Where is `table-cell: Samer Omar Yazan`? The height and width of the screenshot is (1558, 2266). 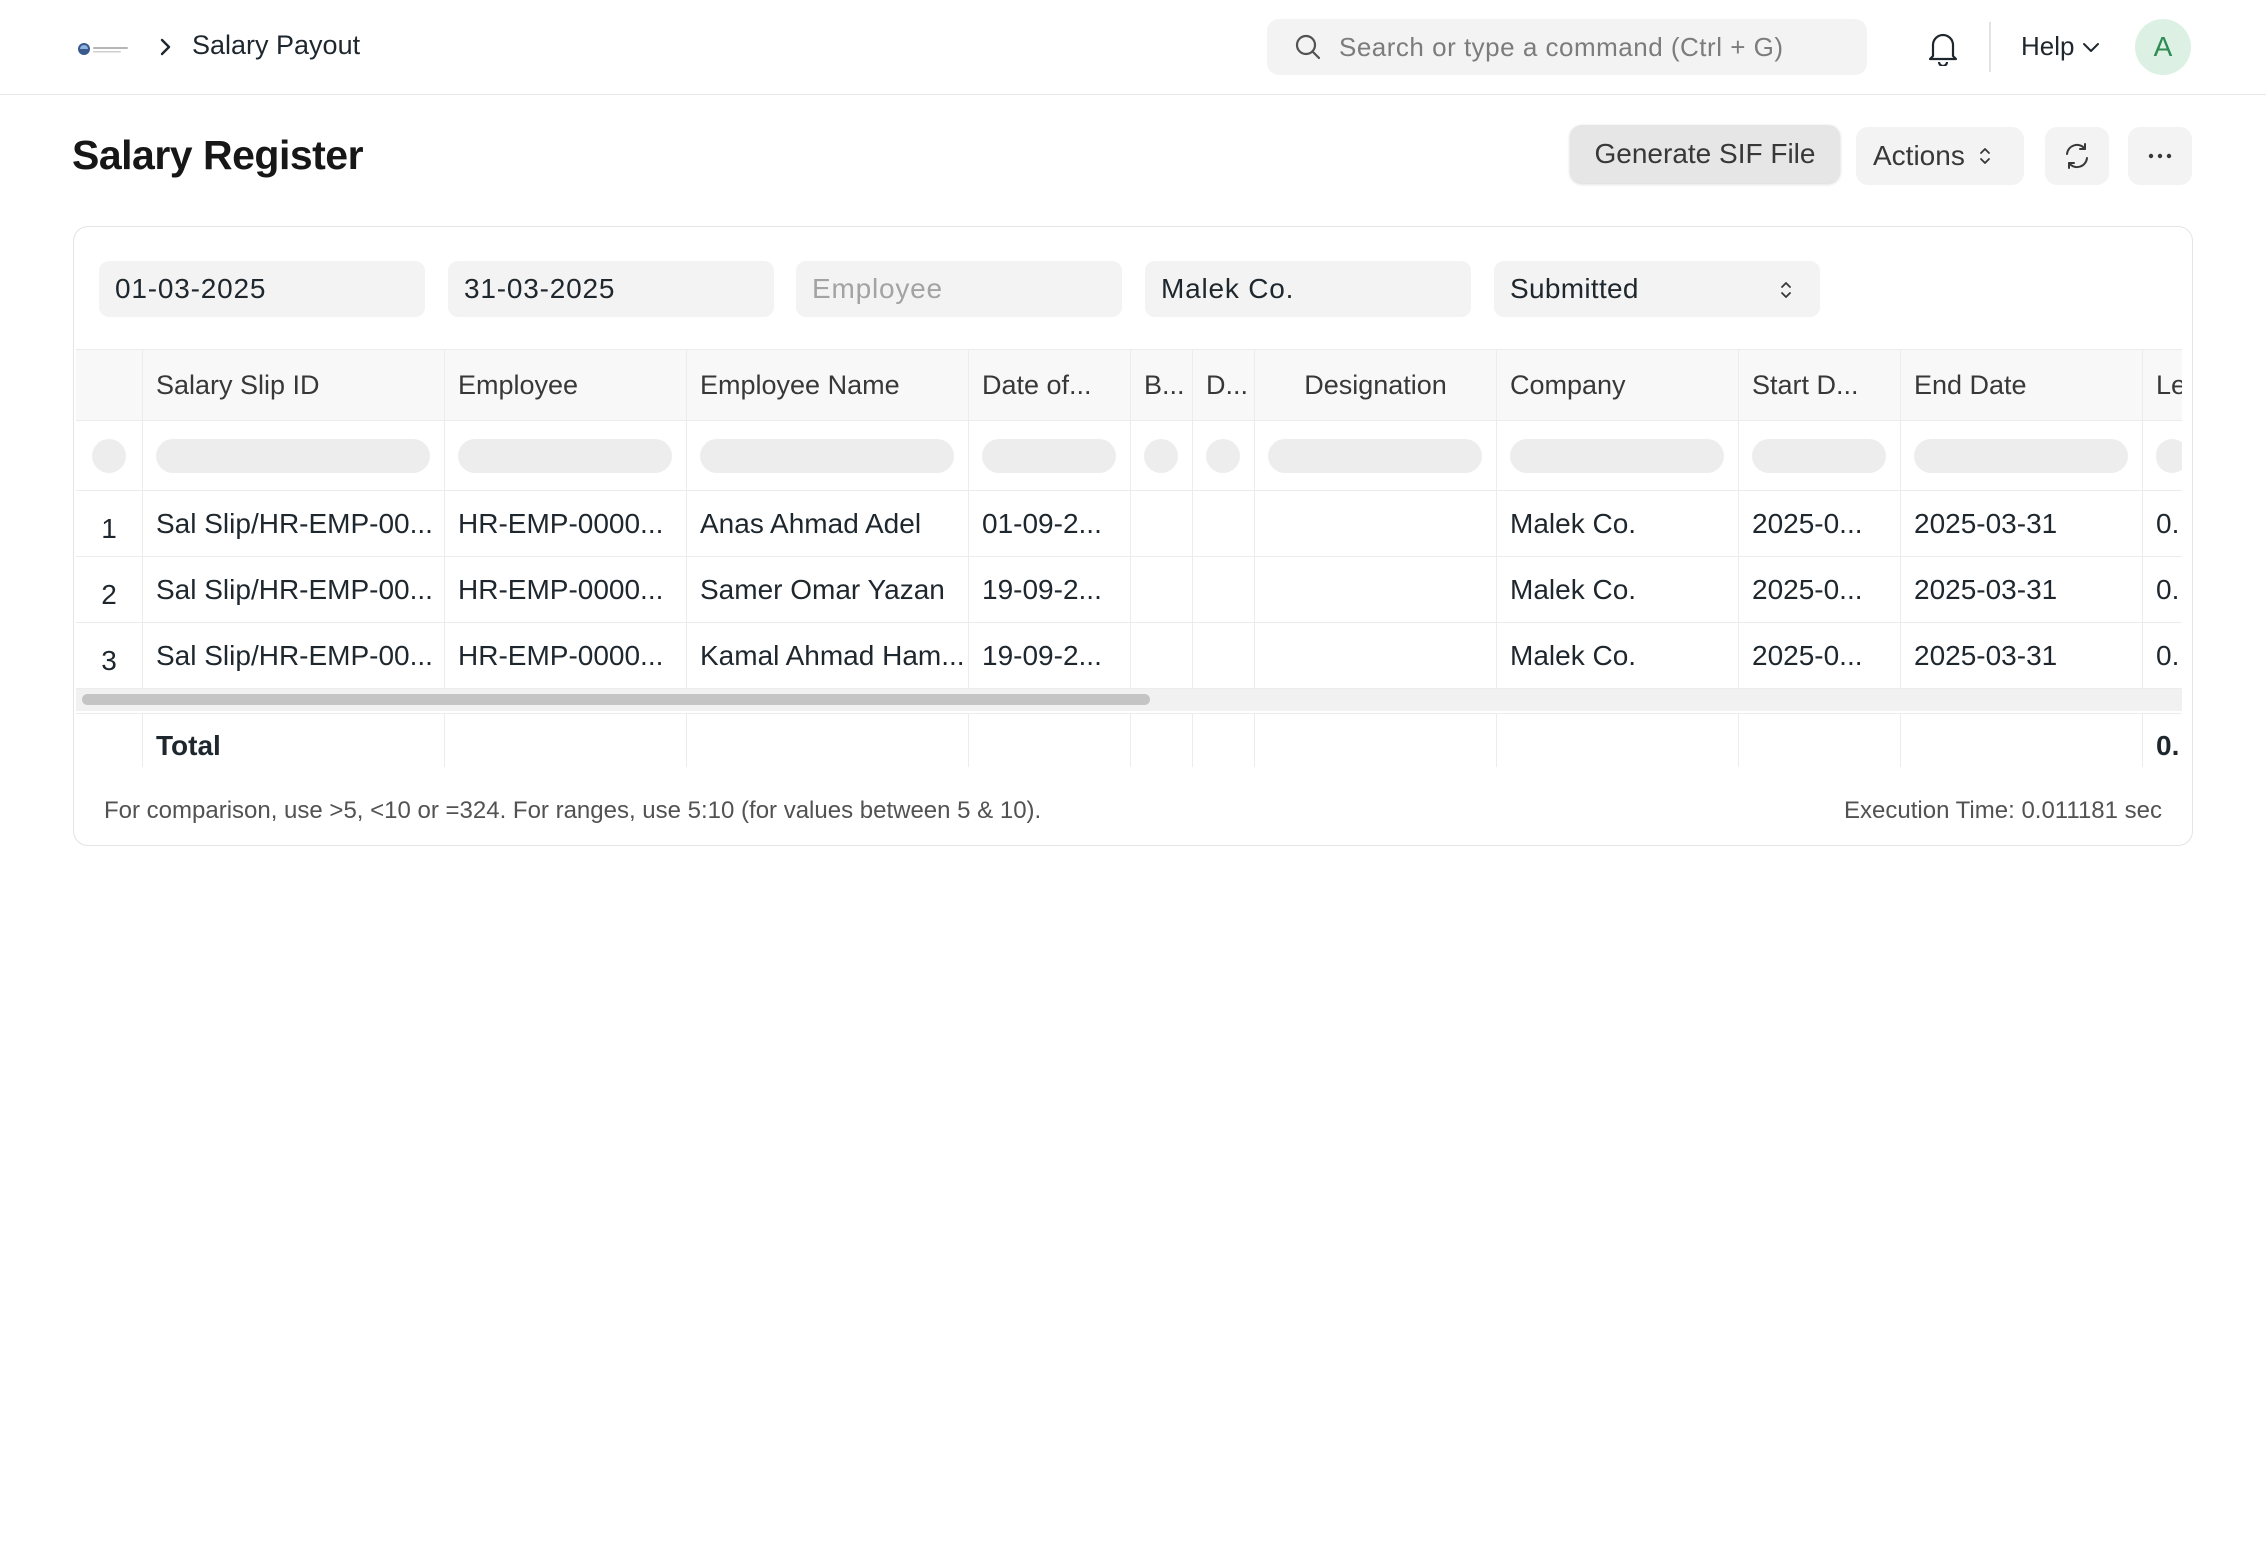 table-cell: Samer Omar Yazan is located at coordinates (827, 589).